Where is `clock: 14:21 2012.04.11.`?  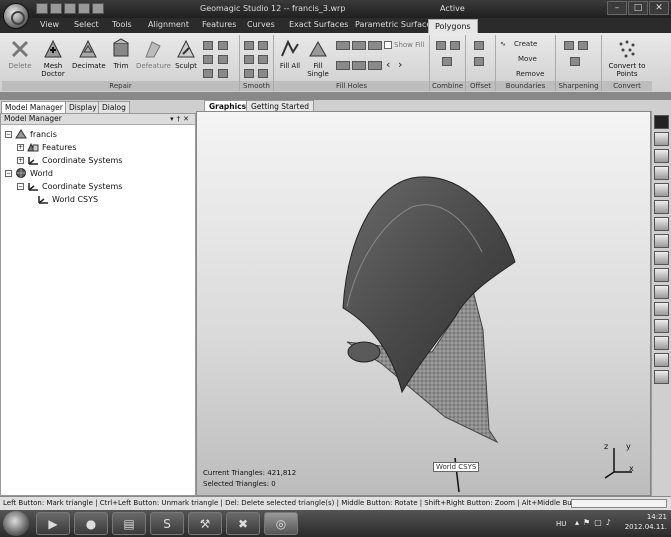 clock: 14:21 2012.04.11. is located at coordinates (646, 522).